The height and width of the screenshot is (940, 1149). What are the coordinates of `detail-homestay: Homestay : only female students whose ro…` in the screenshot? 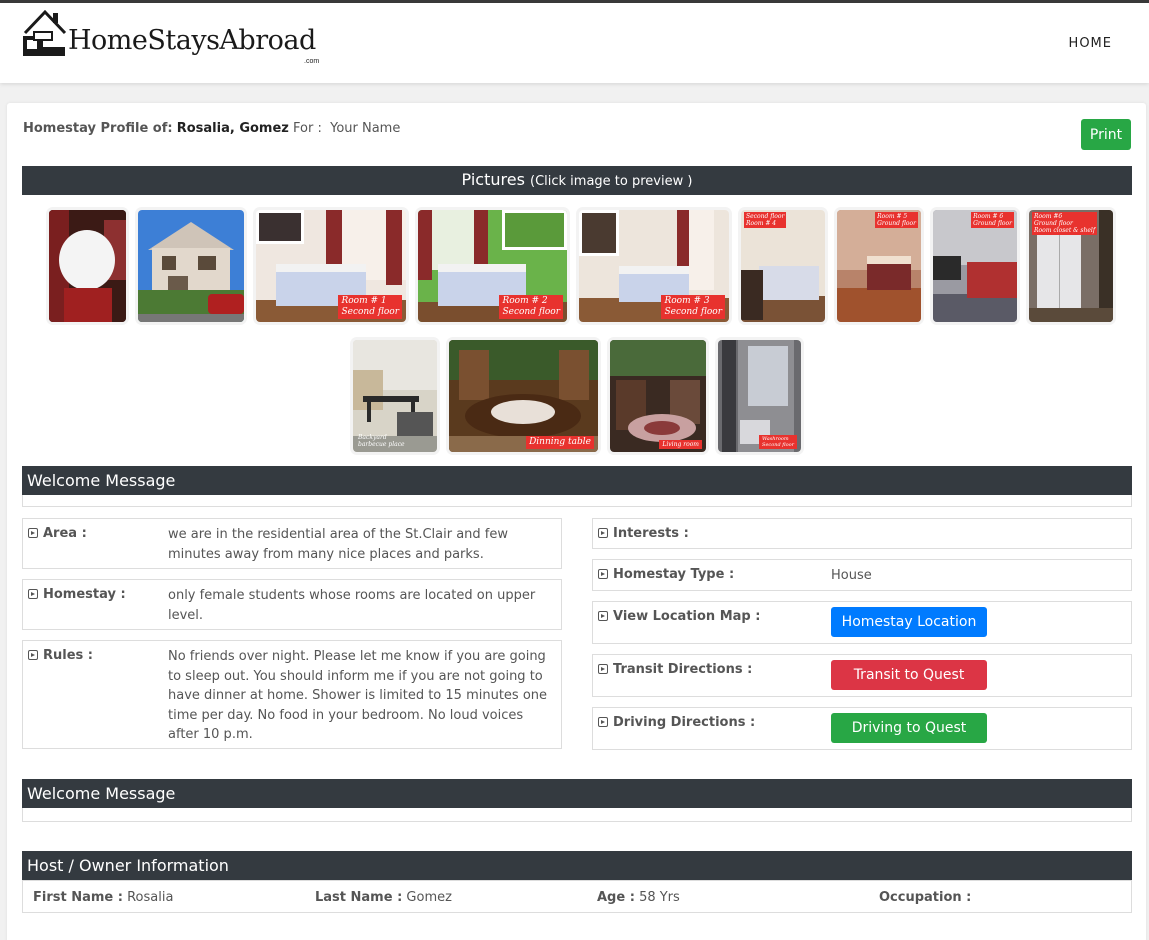 It's located at (292, 604).